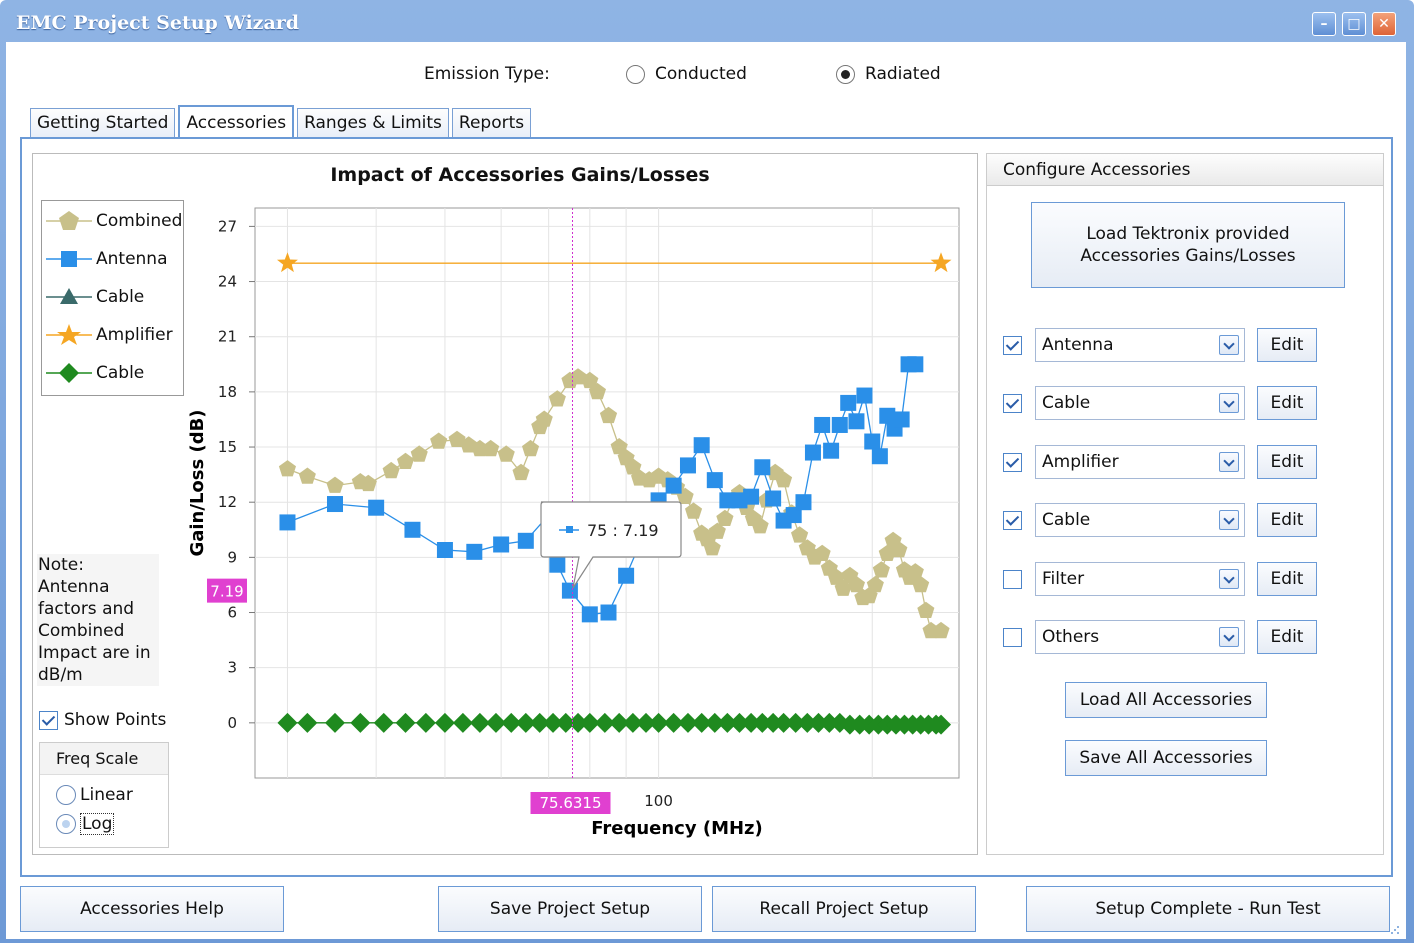  Describe the element at coordinates (1188, 256) in the screenshot. I see `load-tek-line2: Accessories Gains/Losses` at that location.